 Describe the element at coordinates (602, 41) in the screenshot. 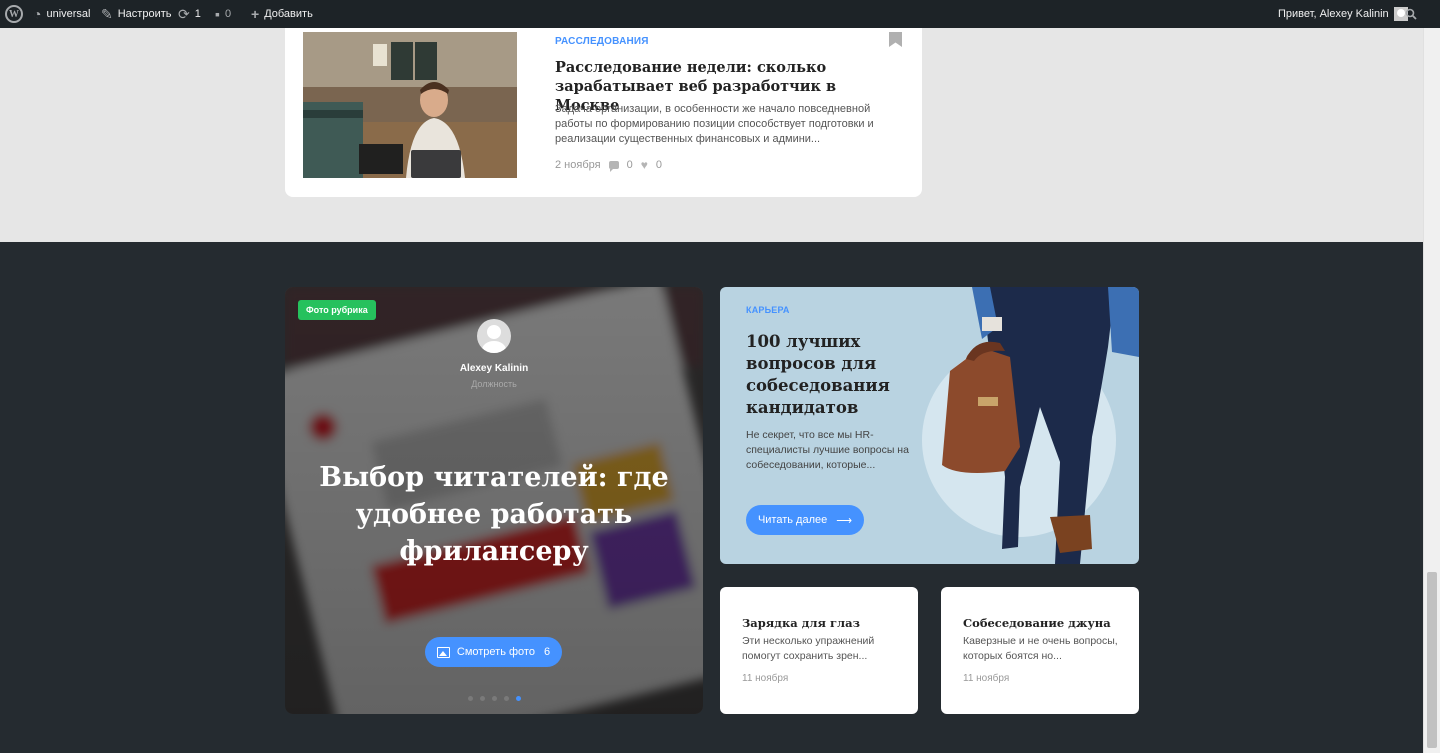

I see `post-category: РАССЛЕДОВАНИЯ` at that location.